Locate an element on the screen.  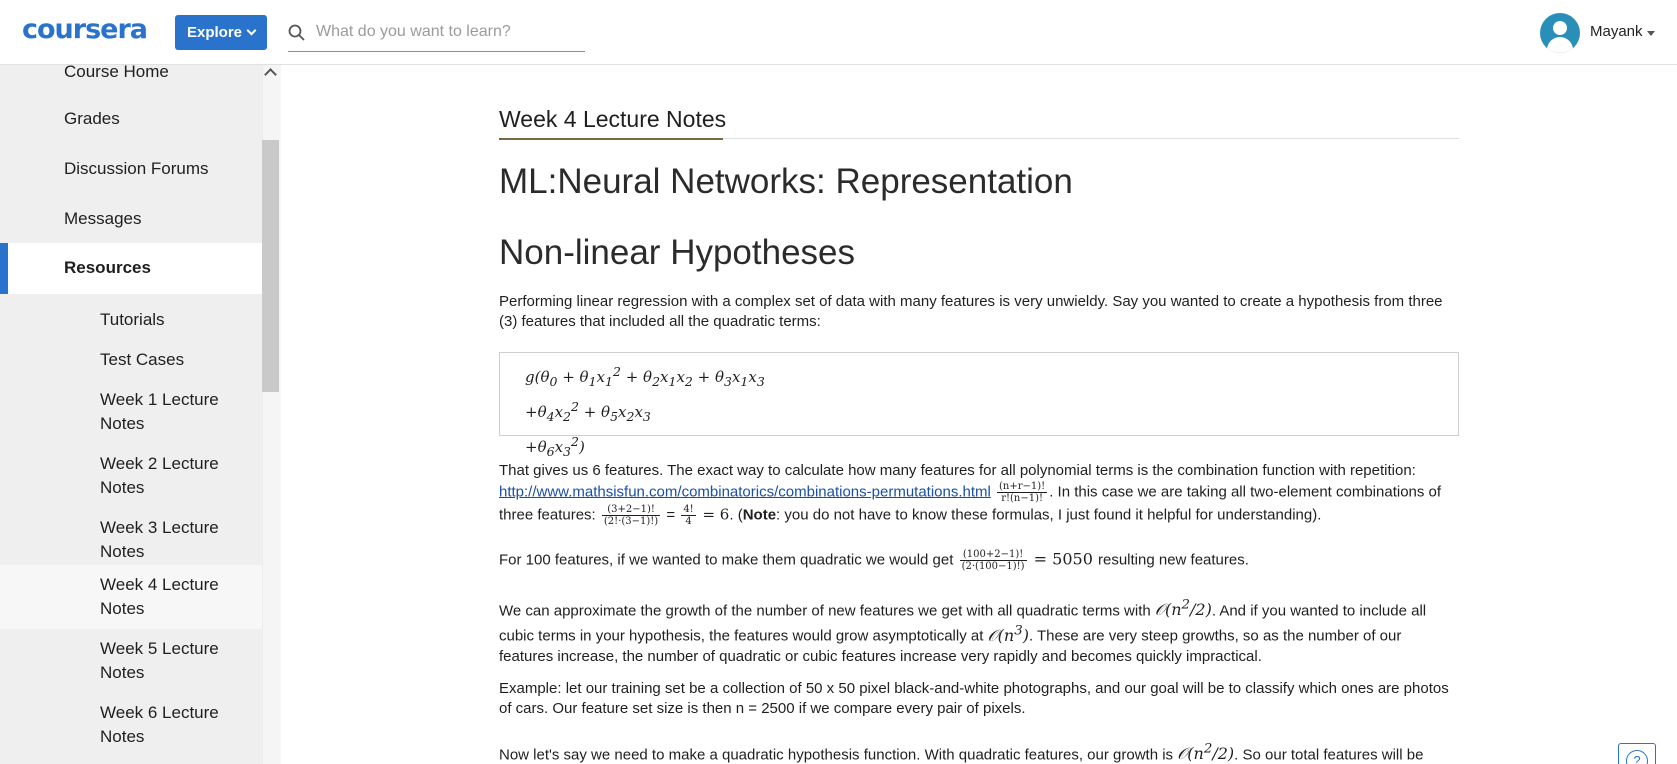
search-icon is located at coordinates (296, 32).